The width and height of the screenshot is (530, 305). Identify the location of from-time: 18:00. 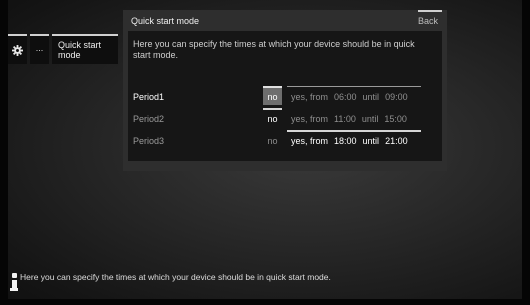
(345, 141).